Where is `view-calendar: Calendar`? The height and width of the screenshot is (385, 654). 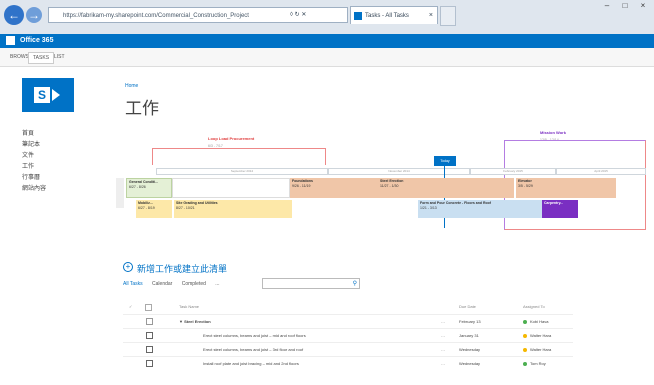
view-calendar: Calendar is located at coordinates (162, 284).